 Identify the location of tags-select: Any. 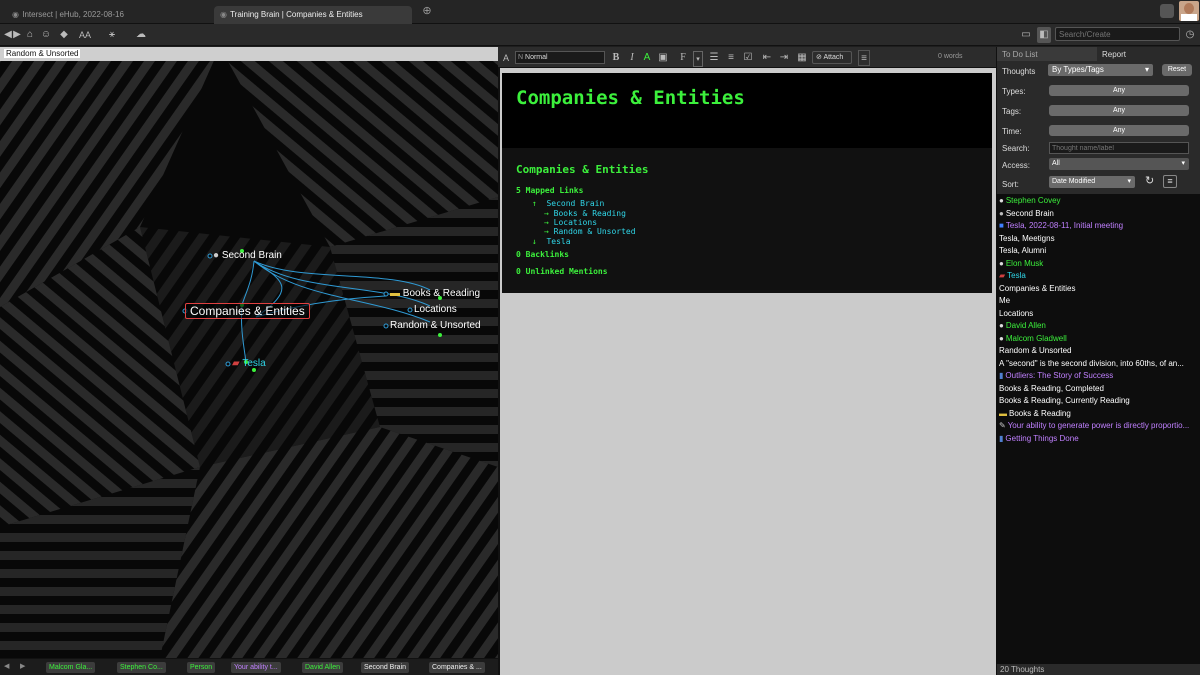
(1119, 110).